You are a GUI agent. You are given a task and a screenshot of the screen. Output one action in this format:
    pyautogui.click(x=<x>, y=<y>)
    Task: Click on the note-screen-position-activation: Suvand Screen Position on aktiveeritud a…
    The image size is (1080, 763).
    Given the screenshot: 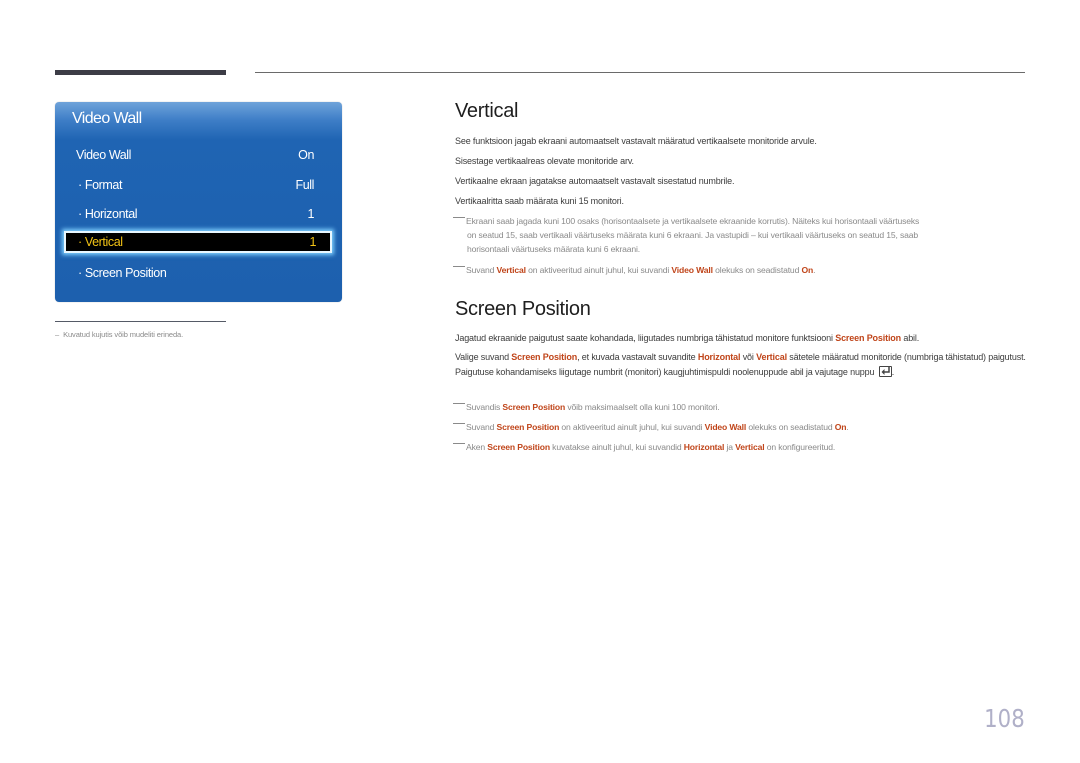 What is the action you would take?
    pyautogui.click(x=733, y=427)
    